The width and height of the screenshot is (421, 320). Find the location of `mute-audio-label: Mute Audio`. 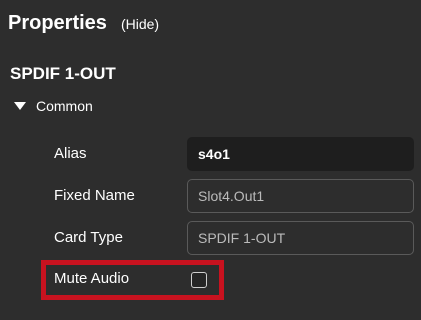

mute-audio-label: Mute Audio is located at coordinates (92, 278).